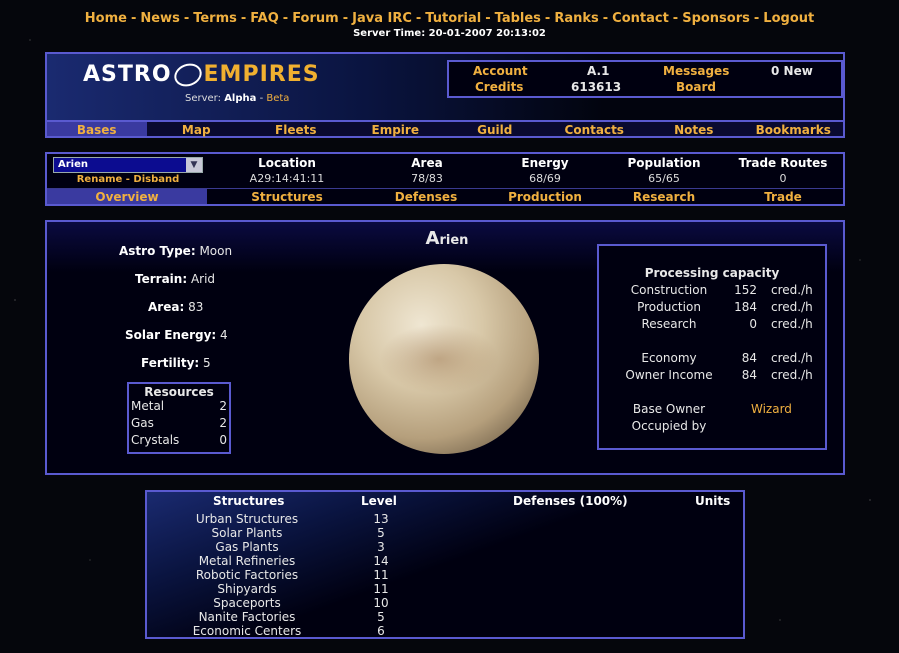  I want to click on tab-production: Production, so click(545, 196).